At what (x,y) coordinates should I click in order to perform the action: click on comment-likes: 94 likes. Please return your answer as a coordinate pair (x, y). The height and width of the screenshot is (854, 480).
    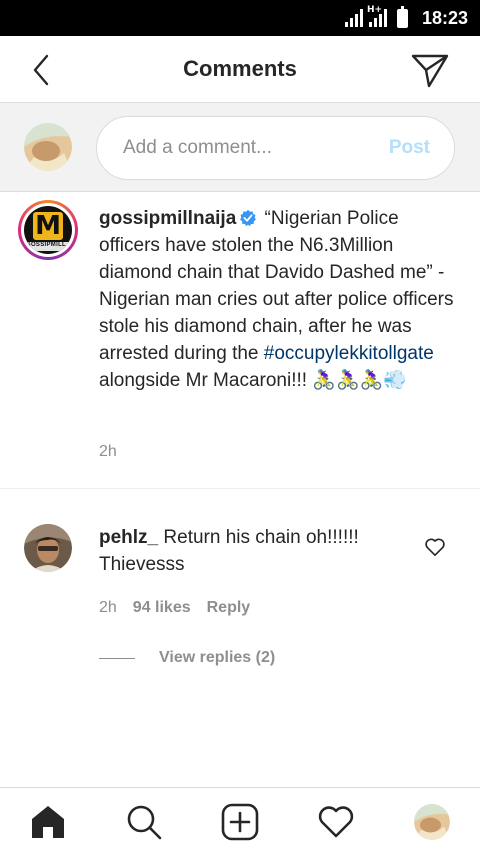
    Looking at the image, I should click on (162, 608).